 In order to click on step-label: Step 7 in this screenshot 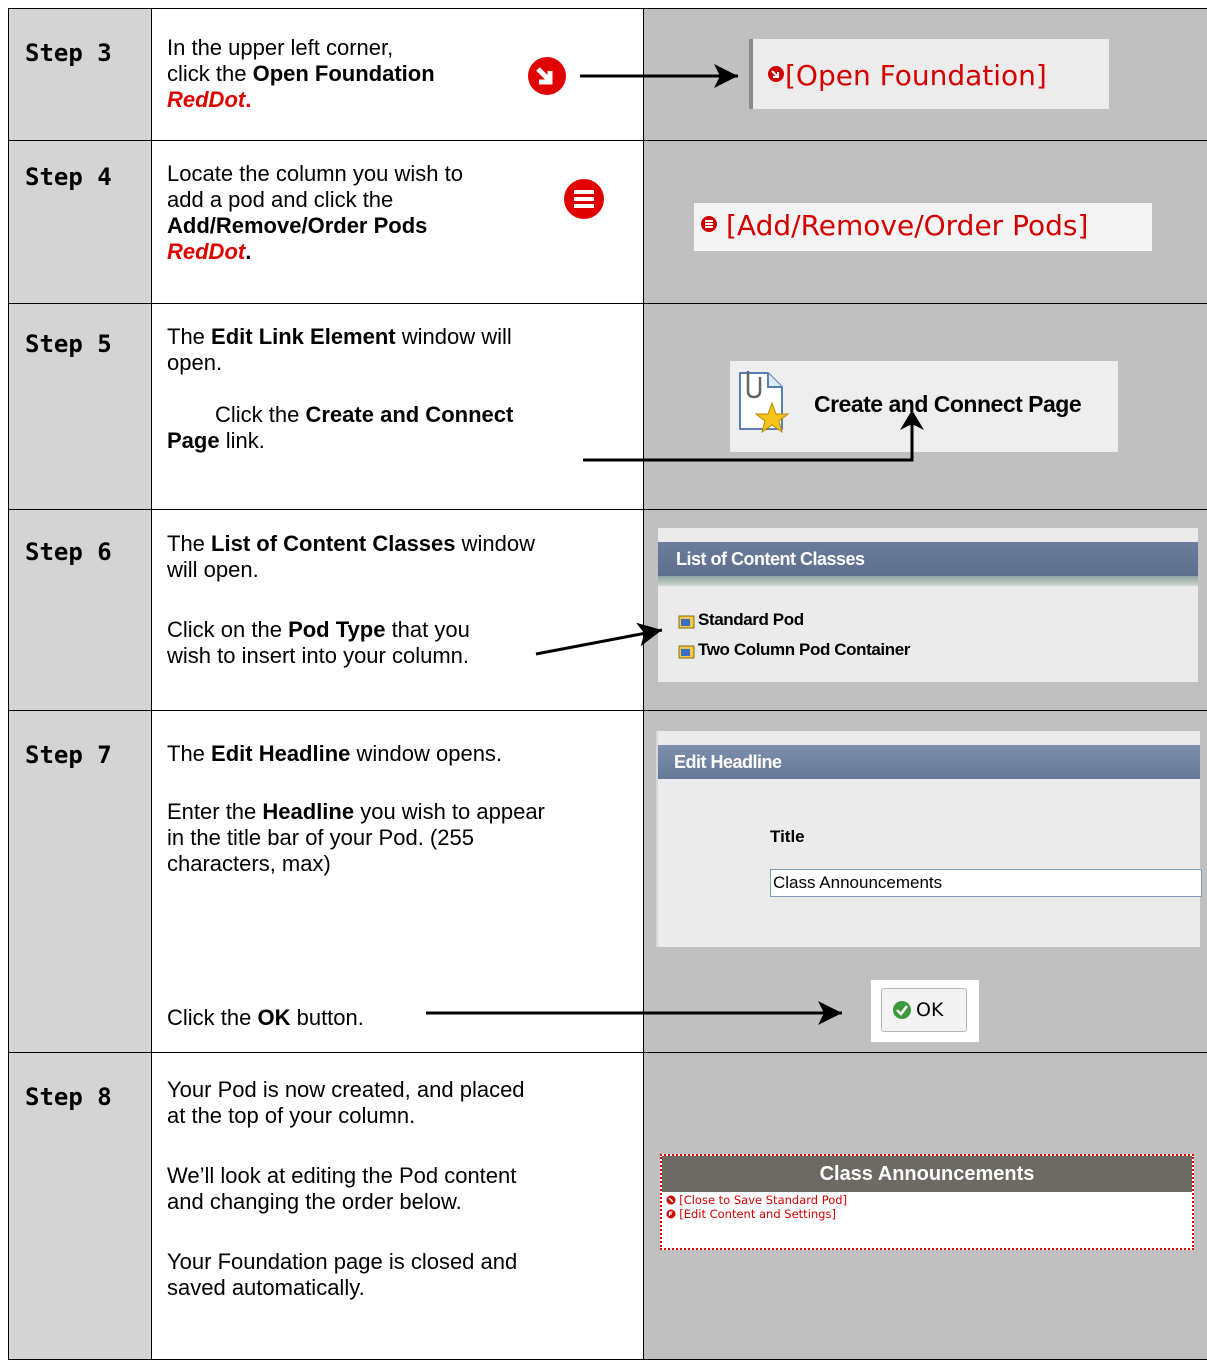, I will do `click(68, 755)`.